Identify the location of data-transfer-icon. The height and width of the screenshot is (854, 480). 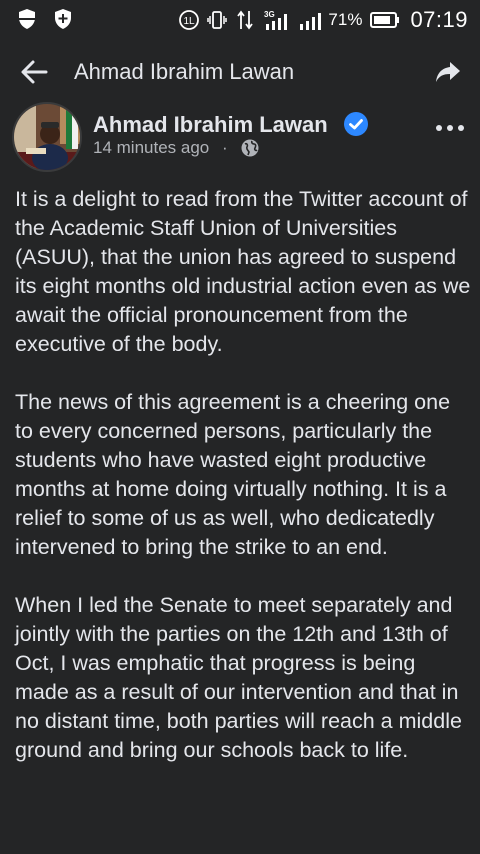
(245, 20).